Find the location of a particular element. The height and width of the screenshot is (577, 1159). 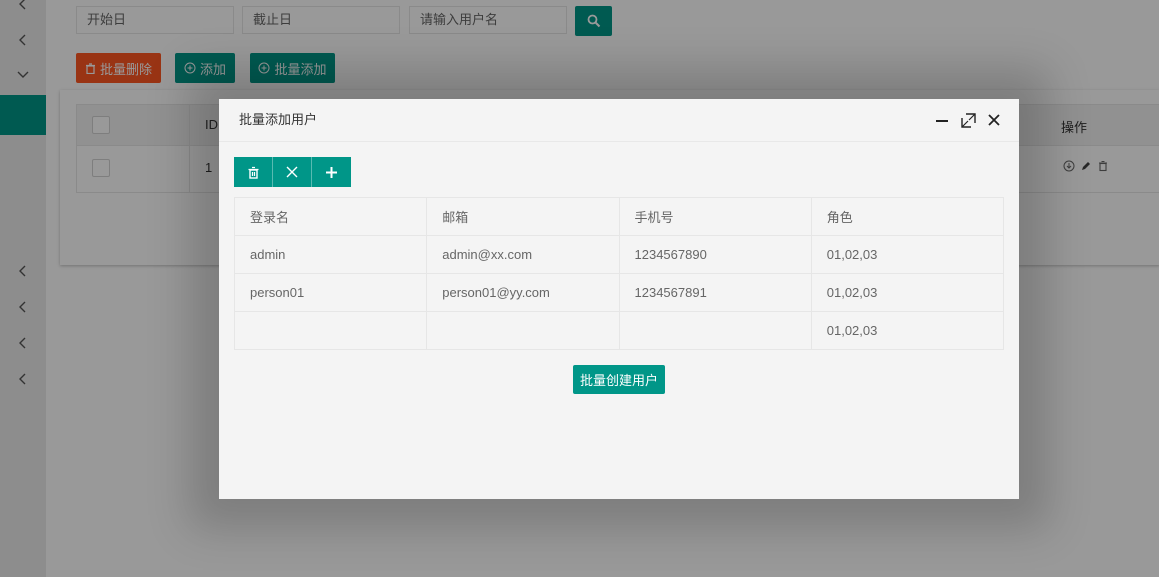

column-header-email: 邮箱 is located at coordinates (523, 216).